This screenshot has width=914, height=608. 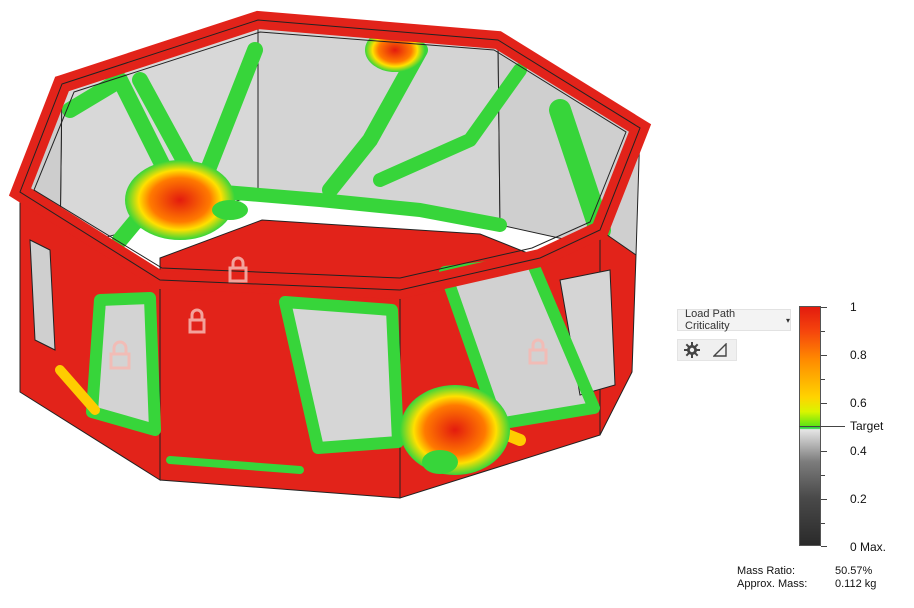 I want to click on section-button, so click(x=720, y=350).